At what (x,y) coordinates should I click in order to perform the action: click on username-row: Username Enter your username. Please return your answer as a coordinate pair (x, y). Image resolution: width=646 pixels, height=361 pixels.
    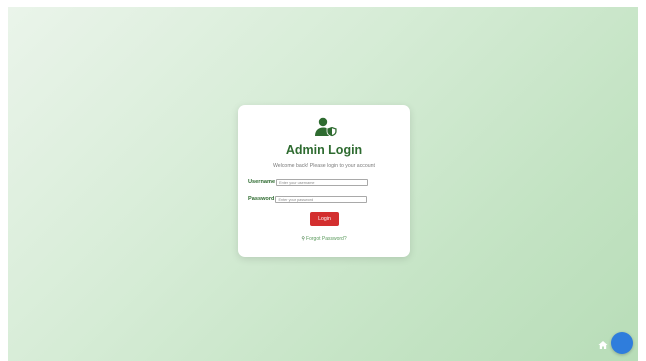
    Looking at the image, I should click on (308, 182).